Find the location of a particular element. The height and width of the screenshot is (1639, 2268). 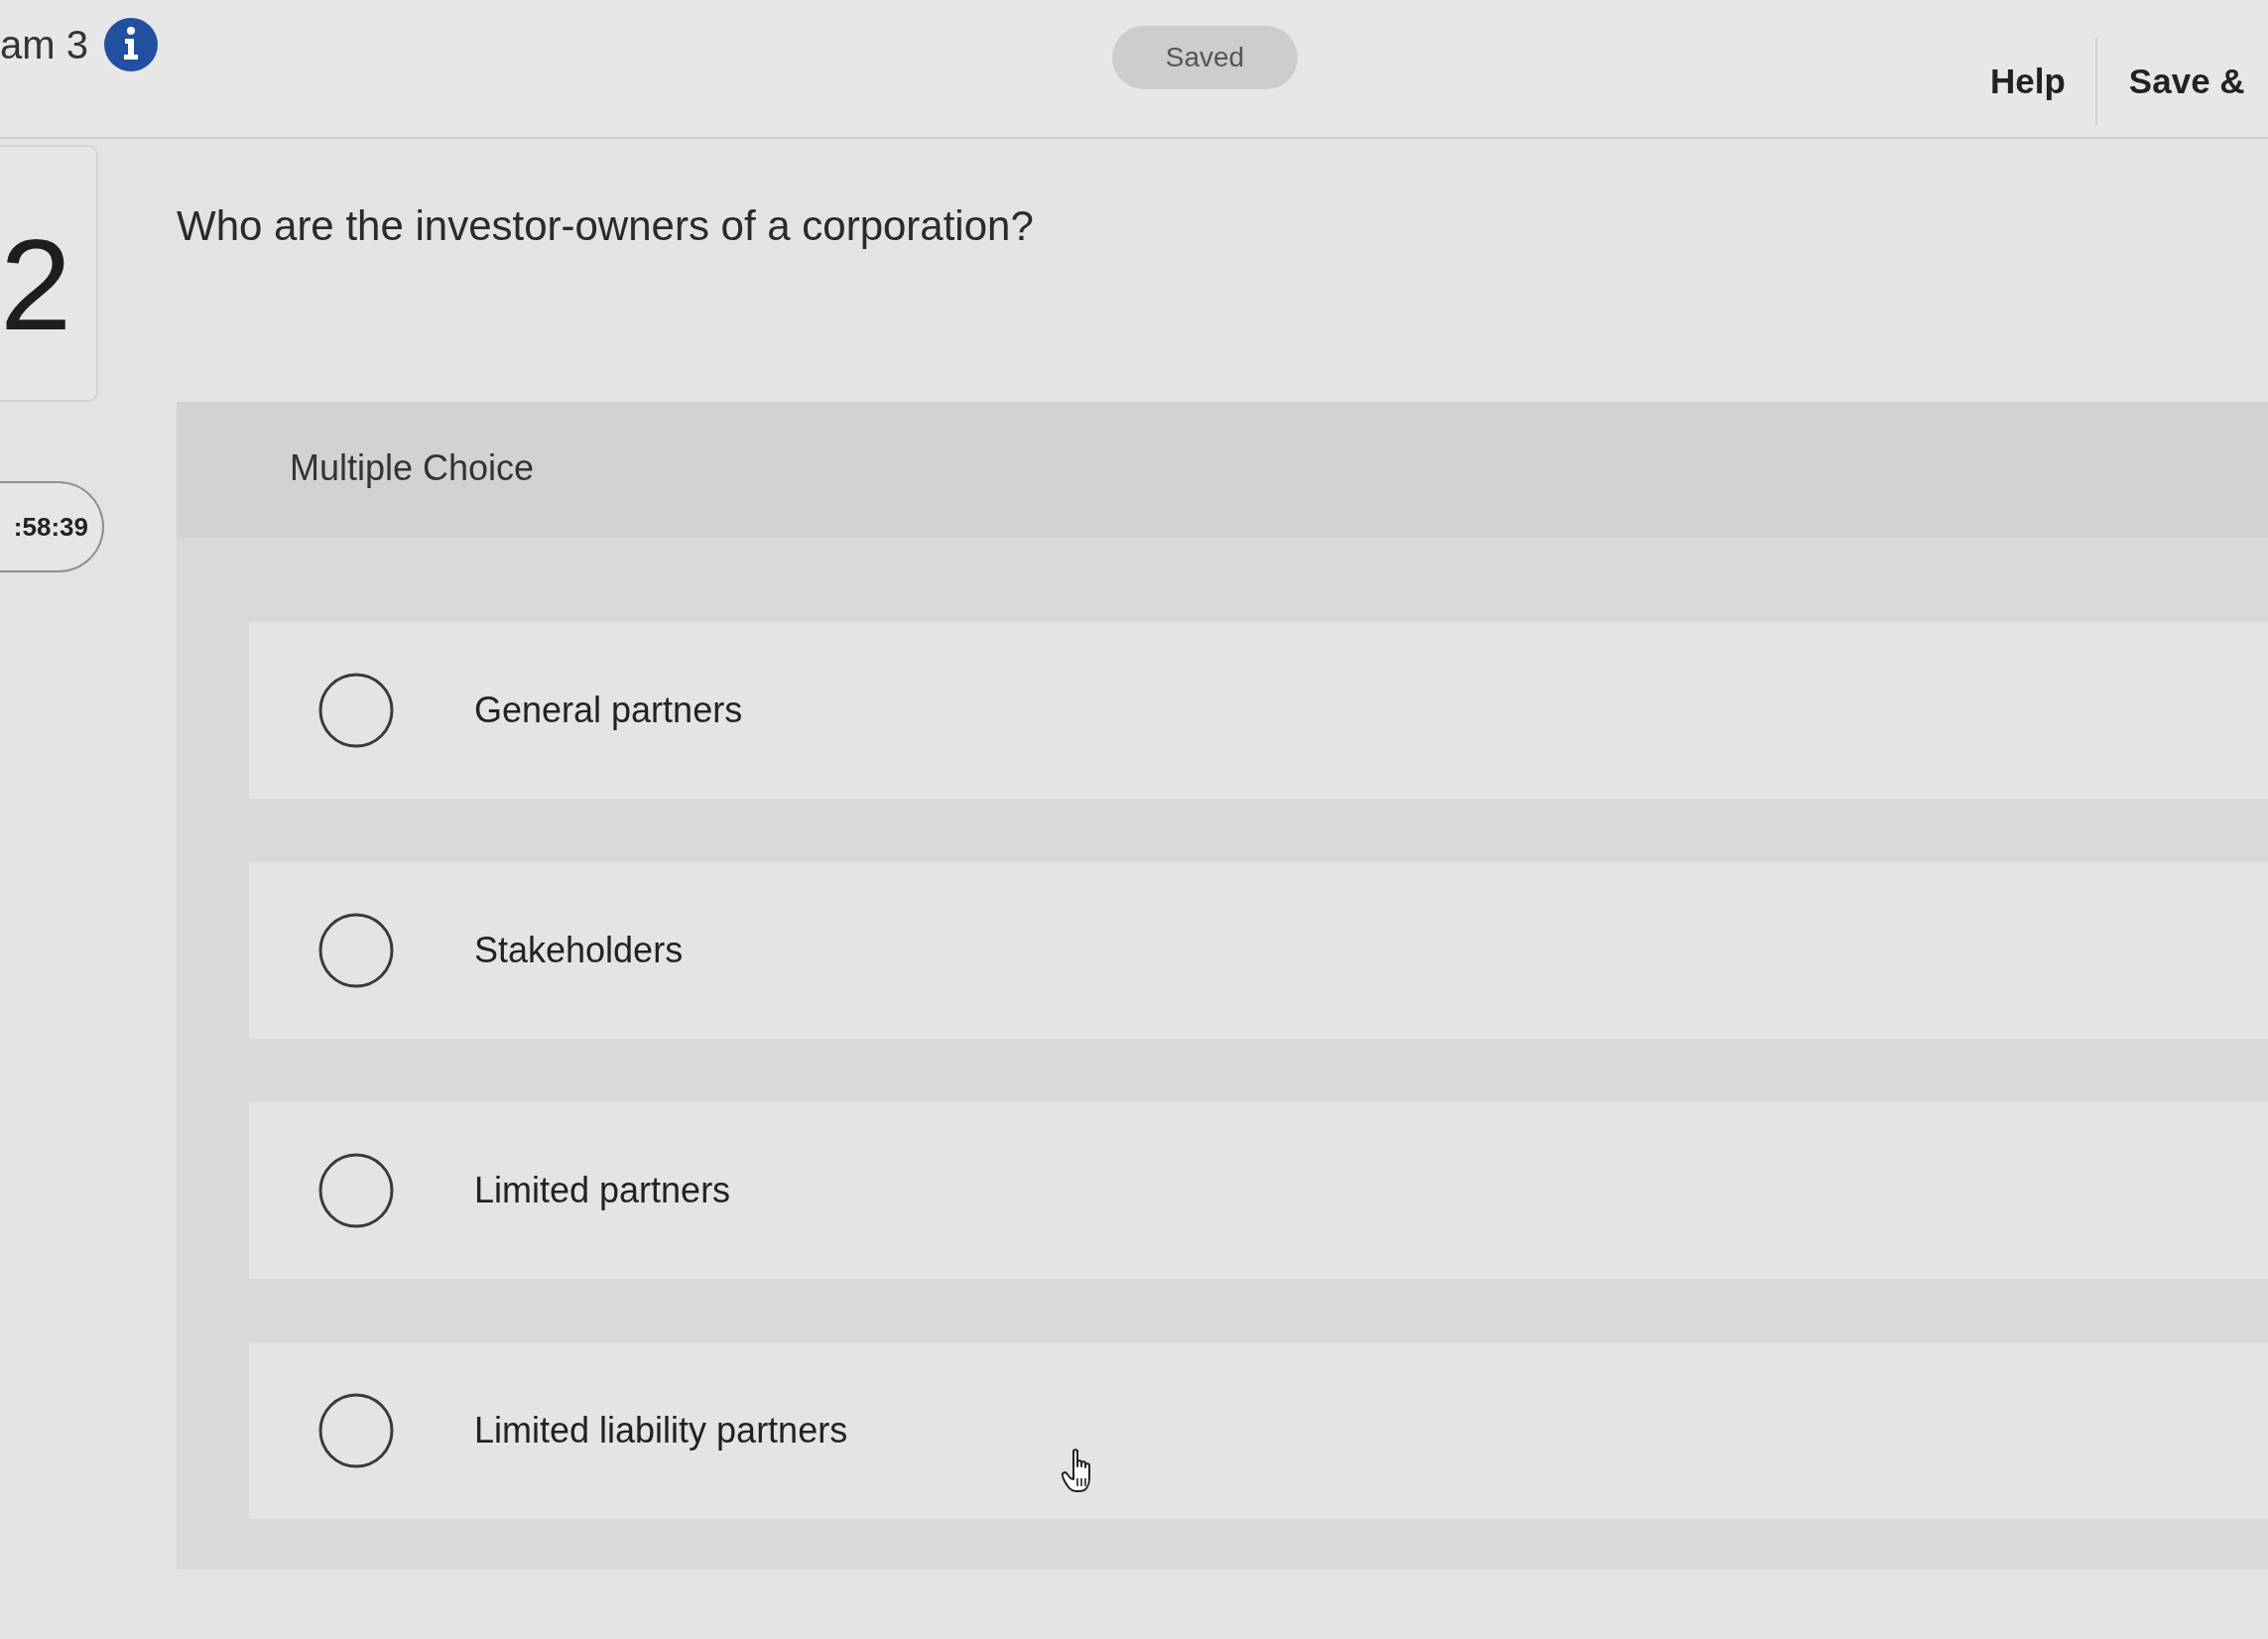

info-icon is located at coordinates (130, 44).